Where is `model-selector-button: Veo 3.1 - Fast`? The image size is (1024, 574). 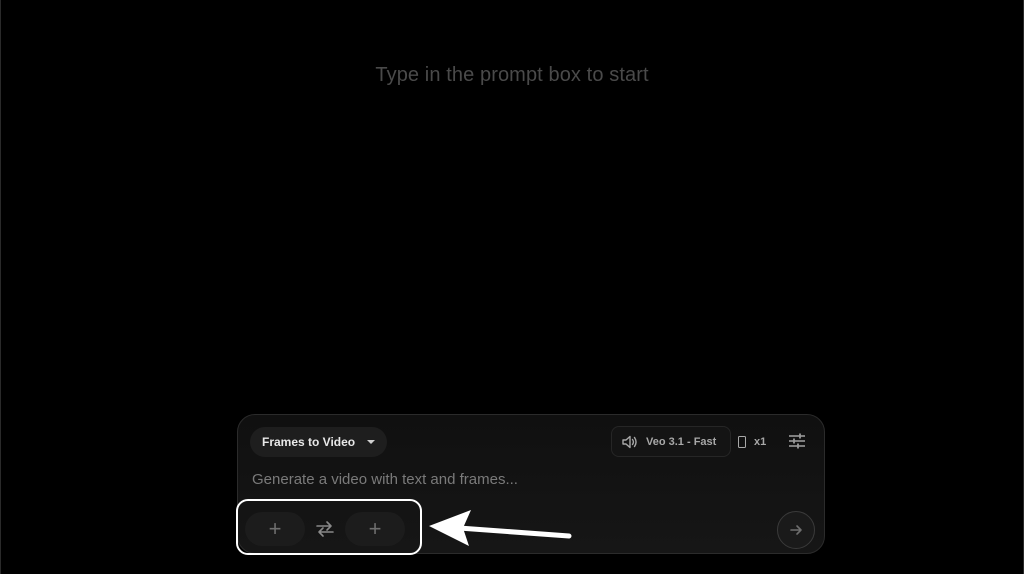
model-selector-button: Veo 3.1 - Fast is located at coordinates (671, 441).